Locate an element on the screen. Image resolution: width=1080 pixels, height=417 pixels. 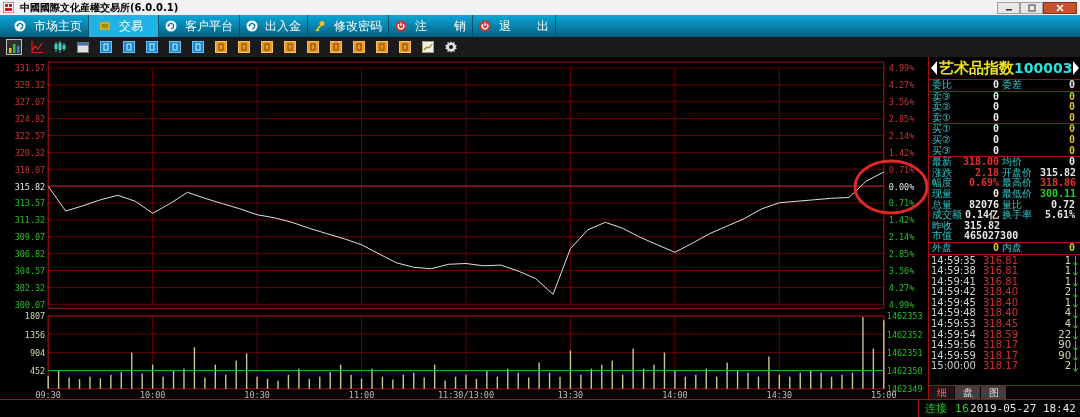
order-label: 卖③ is located at coordinates (942, 96).